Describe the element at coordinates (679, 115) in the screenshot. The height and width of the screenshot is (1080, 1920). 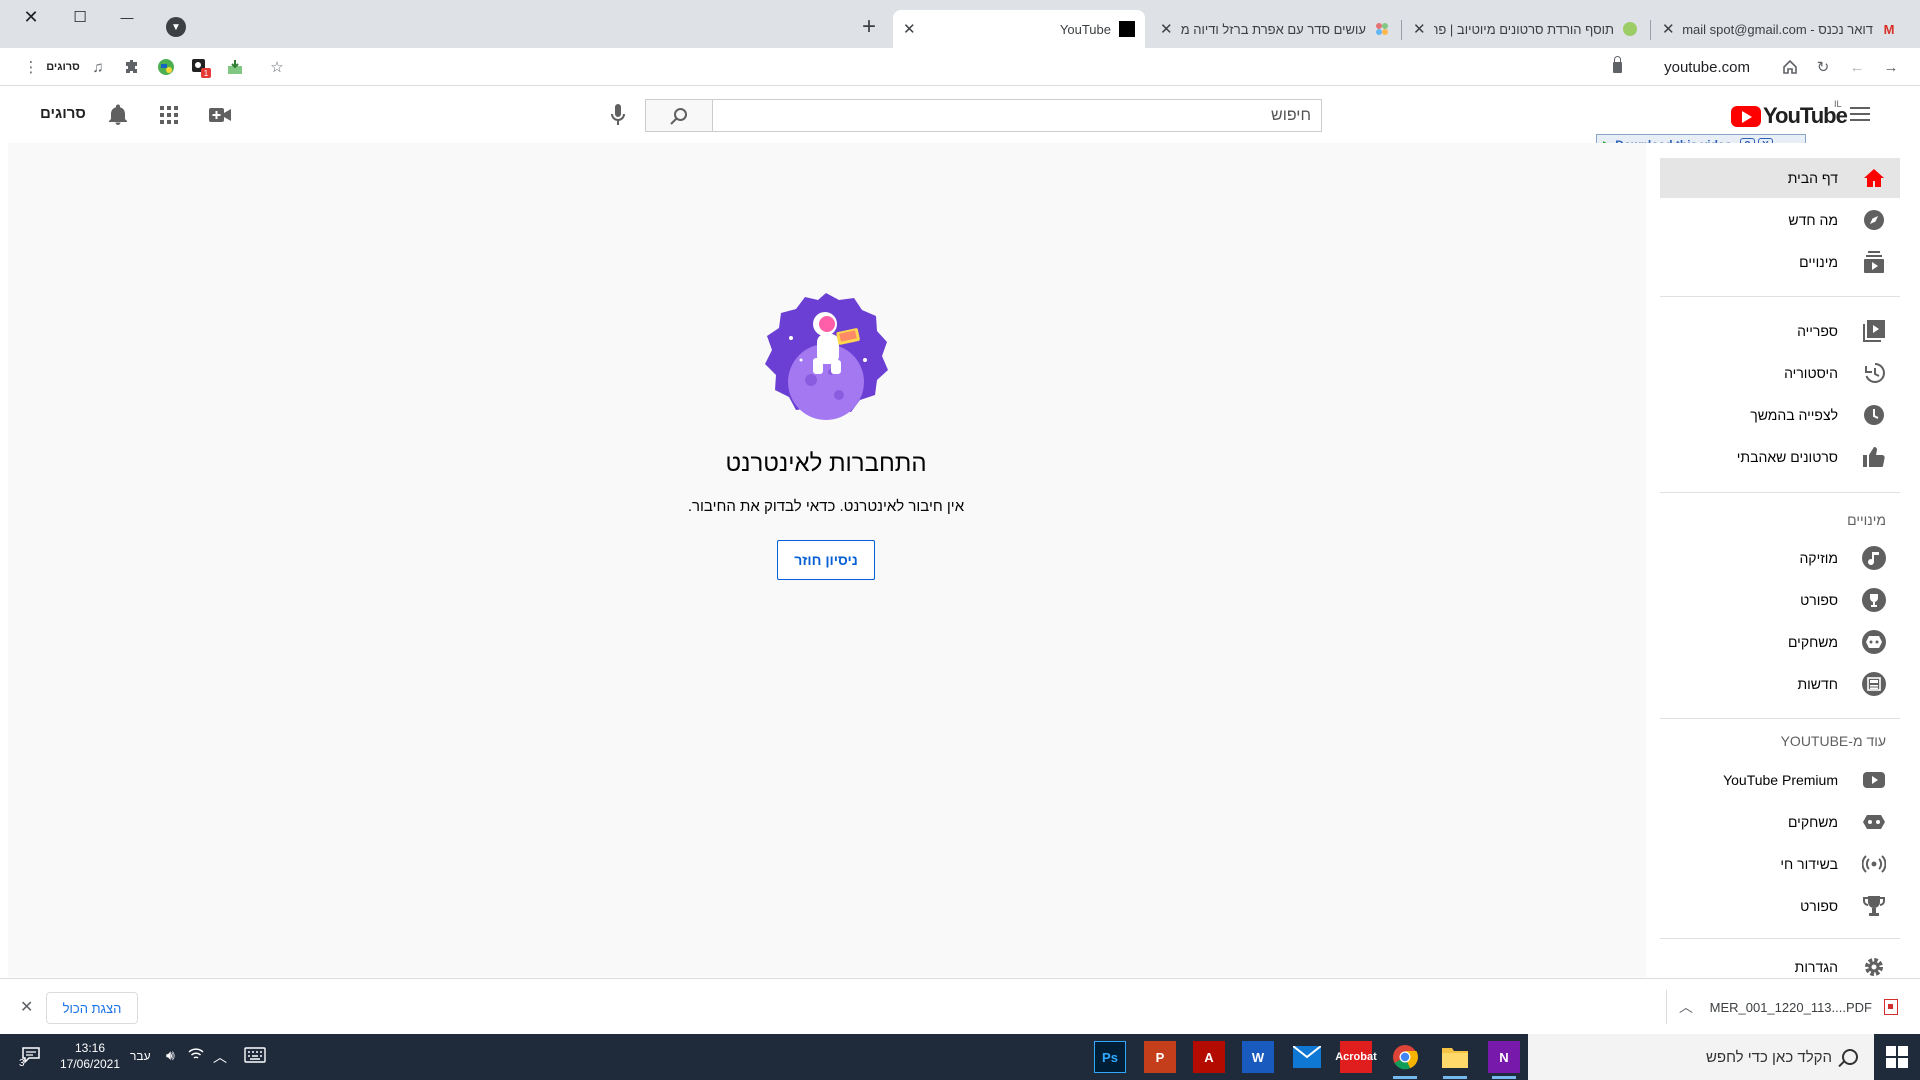
I see `search-button` at that location.